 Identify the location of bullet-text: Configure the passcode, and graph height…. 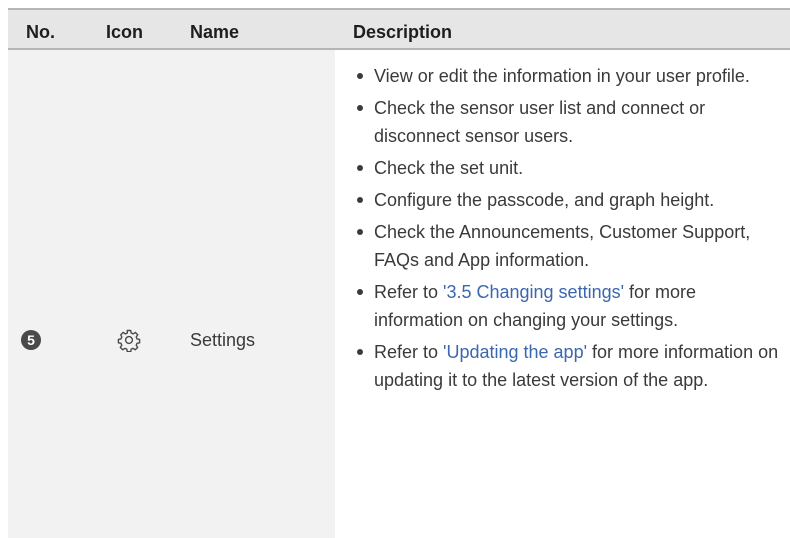
(544, 200).